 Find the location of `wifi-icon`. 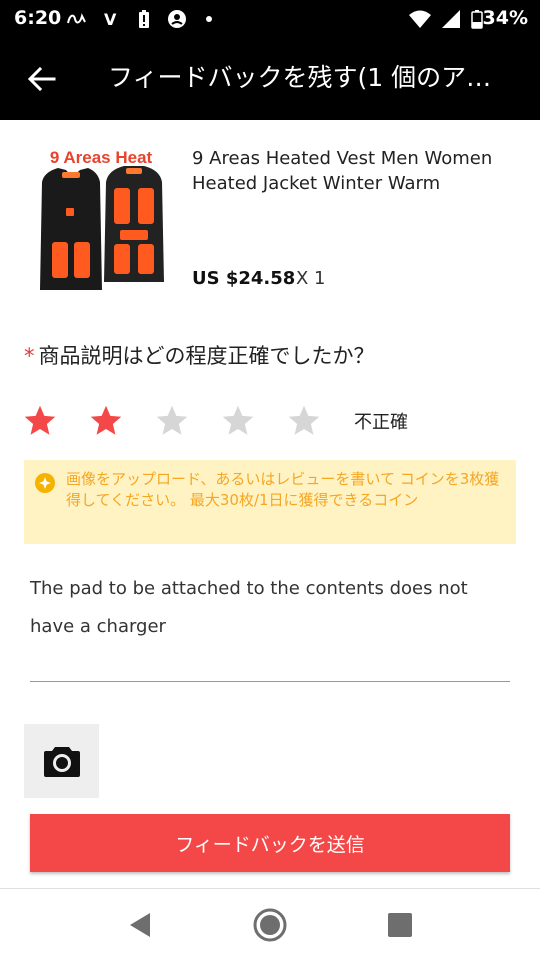

wifi-icon is located at coordinates (420, 19).